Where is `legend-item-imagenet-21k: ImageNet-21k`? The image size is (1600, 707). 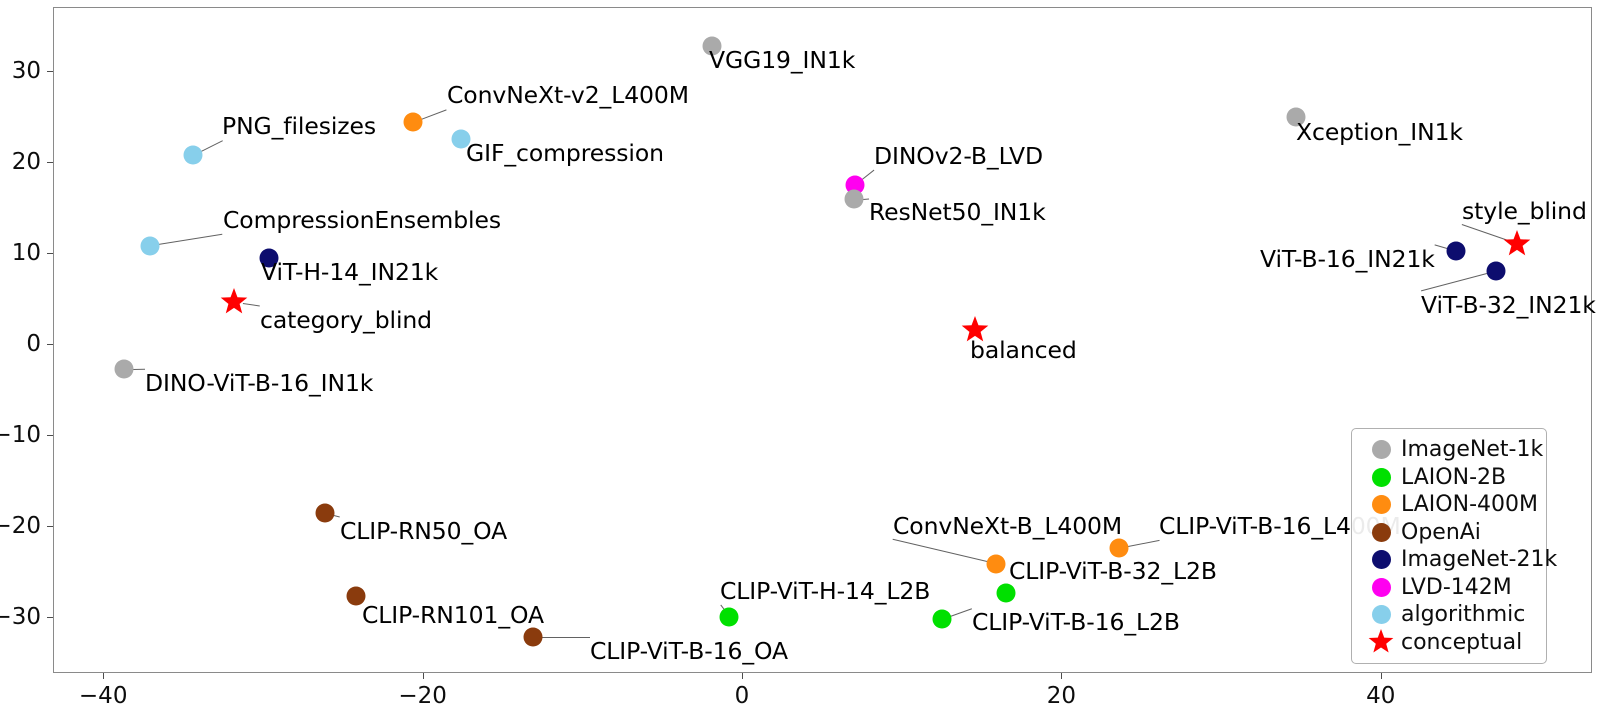
legend-item-imagenet-21k: ImageNet-21k is located at coordinates (1459, 560).